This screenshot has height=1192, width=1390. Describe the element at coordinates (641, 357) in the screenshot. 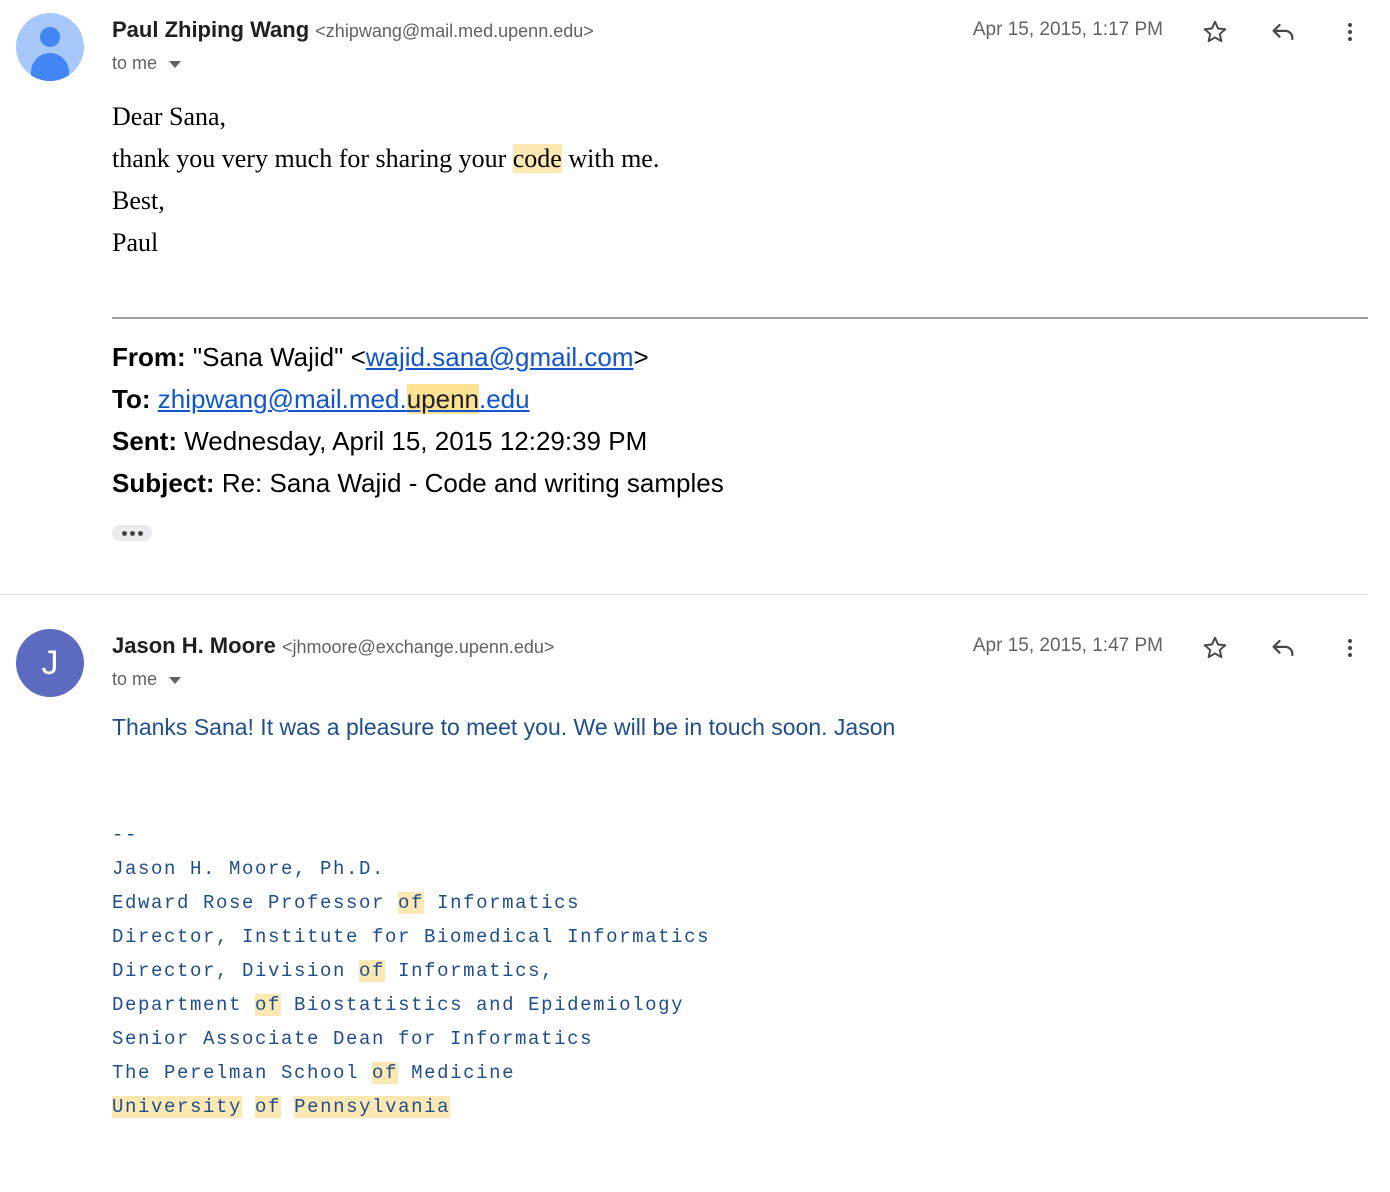

I see `from-close: >` at that location.